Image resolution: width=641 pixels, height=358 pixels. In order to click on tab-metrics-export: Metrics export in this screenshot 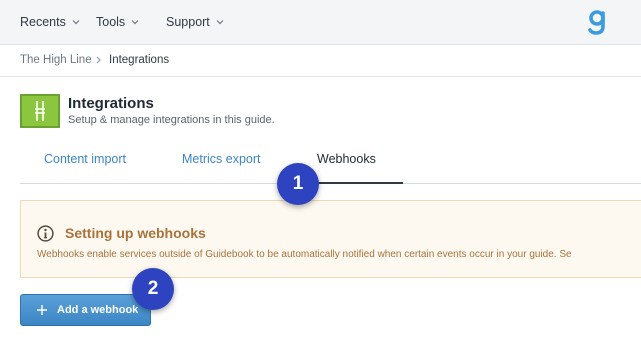, I will do `click(221, 159)`.